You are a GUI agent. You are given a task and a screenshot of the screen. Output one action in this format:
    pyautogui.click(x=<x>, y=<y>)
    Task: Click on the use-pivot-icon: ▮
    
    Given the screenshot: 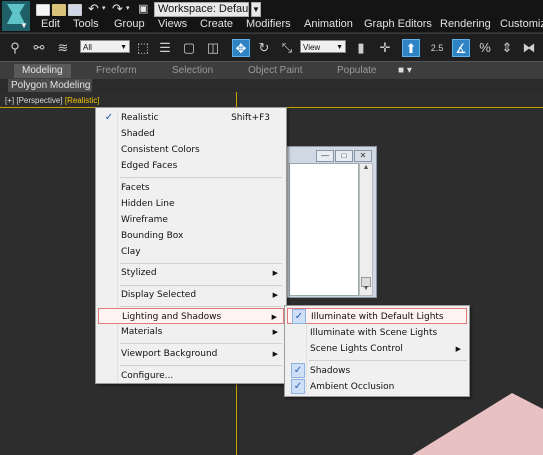 What is the action you would take?
    pyautogui.click(x=361, y=48)
    